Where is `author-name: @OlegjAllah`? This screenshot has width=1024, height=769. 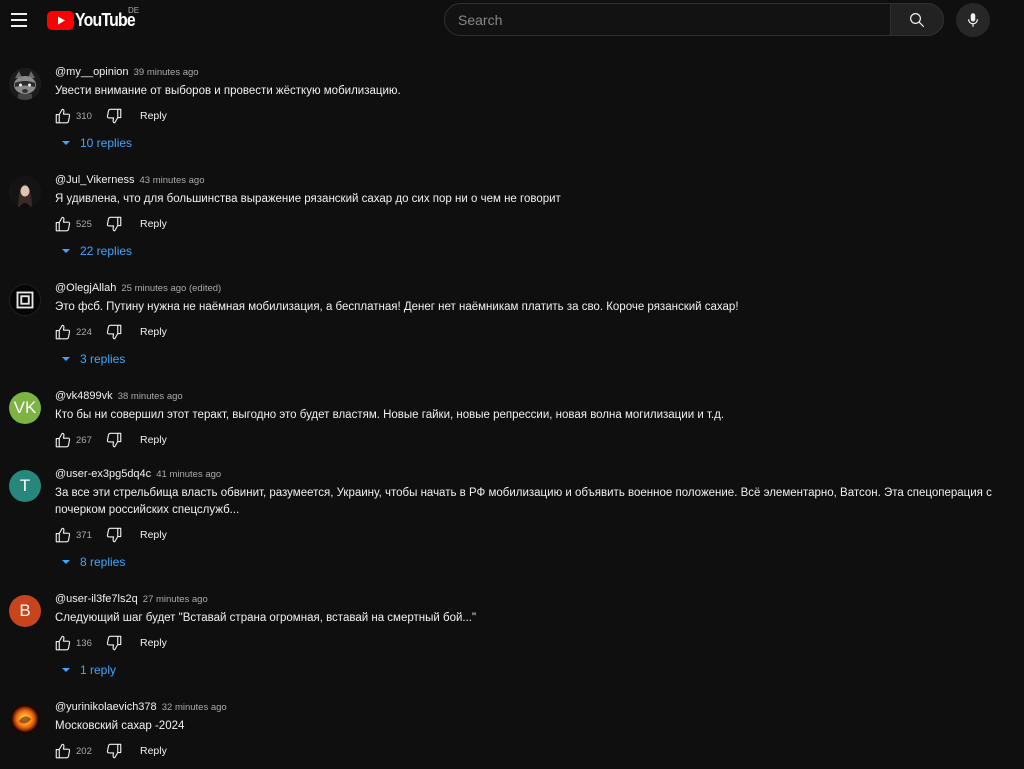
author-name: @OlegjAllah is located at coordinates (85, 288).